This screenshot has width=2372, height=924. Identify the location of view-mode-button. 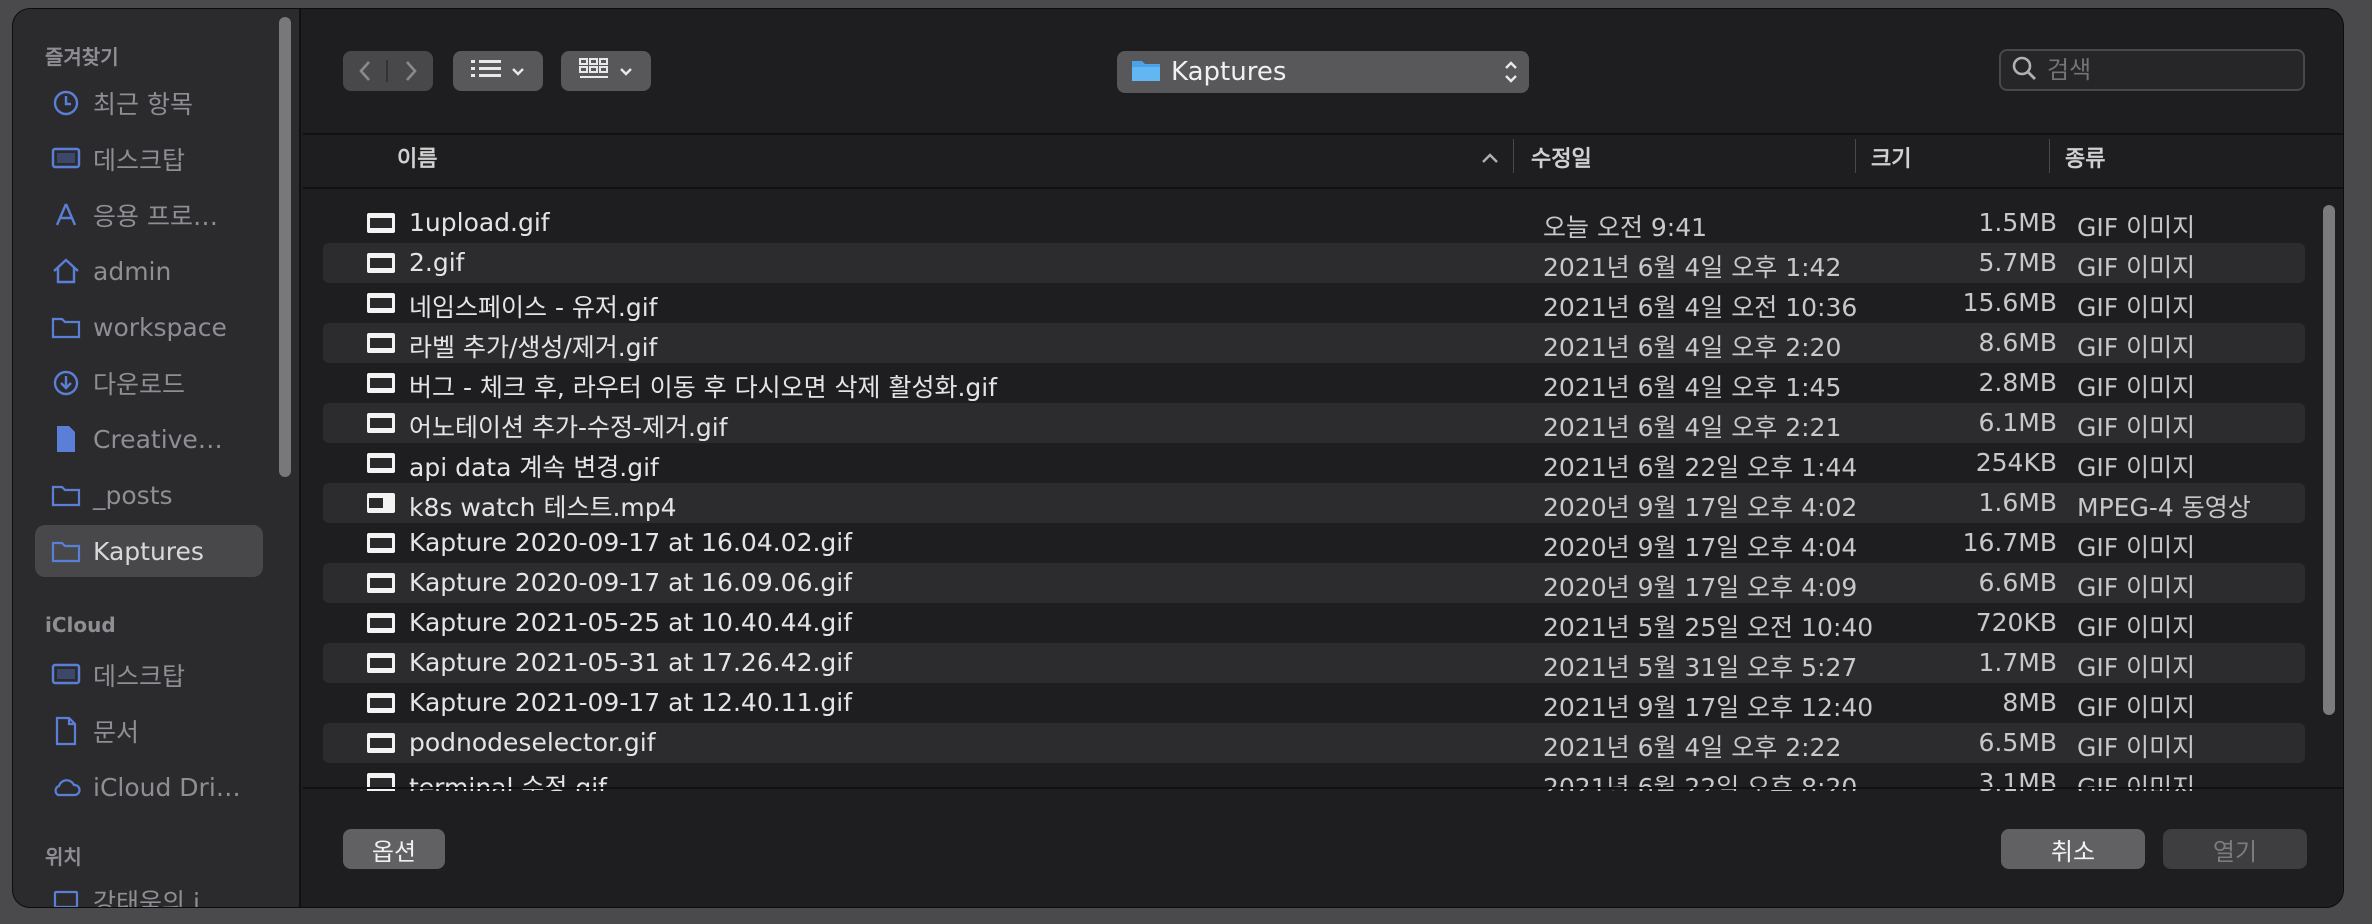
(498, 71).